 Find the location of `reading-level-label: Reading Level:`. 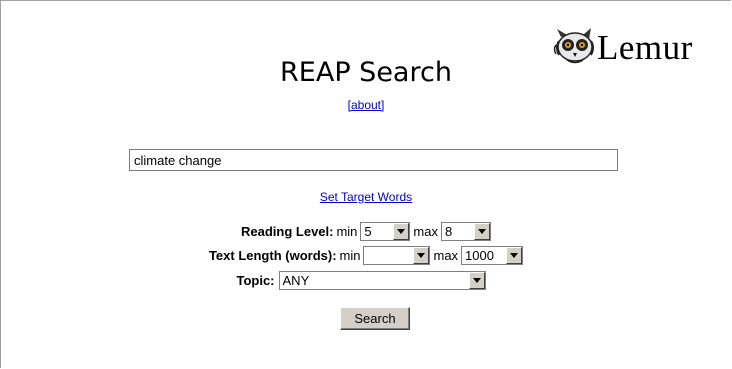

reading-level-label: Reading Level: is located at coordinates (287, 231).